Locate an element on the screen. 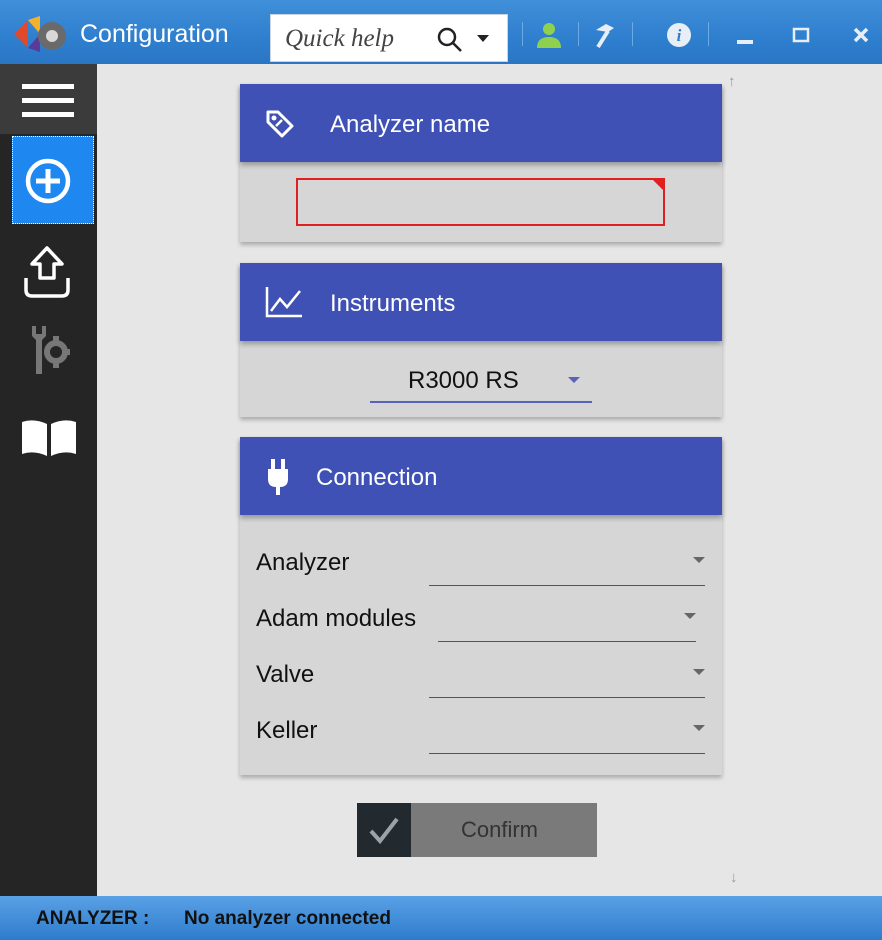 This screenshot has width=882, height=940. title-bar: Configuration Quick help i is located at coordinates (441, 32).